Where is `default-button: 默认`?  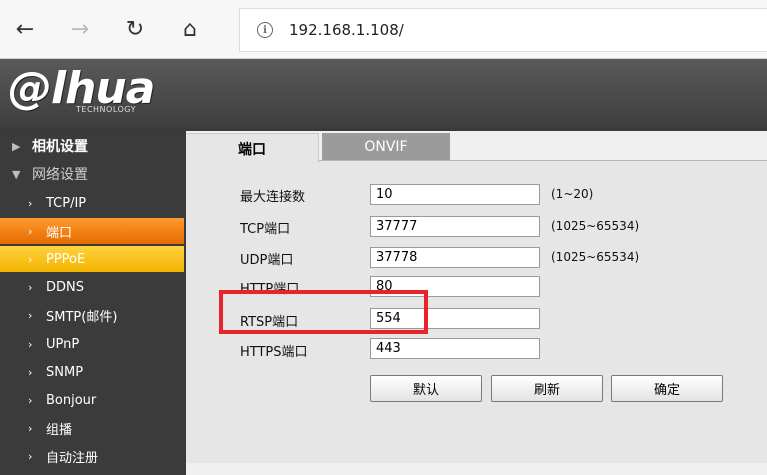
default-button: 默认 is located at coordinates (426, 388).